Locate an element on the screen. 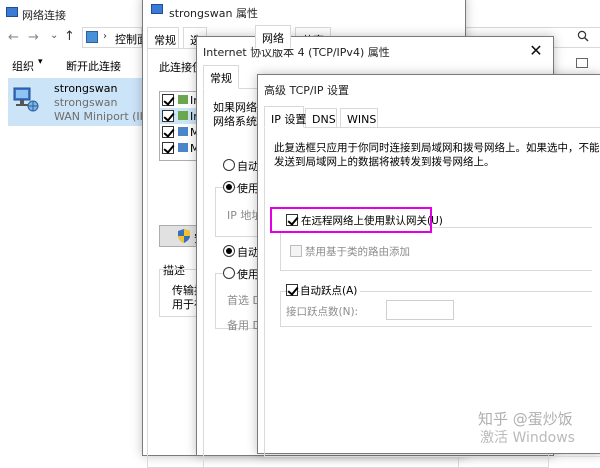  ipv4-title: Internet 协议版本 4 (TCP/IPv4) 属性 is located at coordinates (296, 52).